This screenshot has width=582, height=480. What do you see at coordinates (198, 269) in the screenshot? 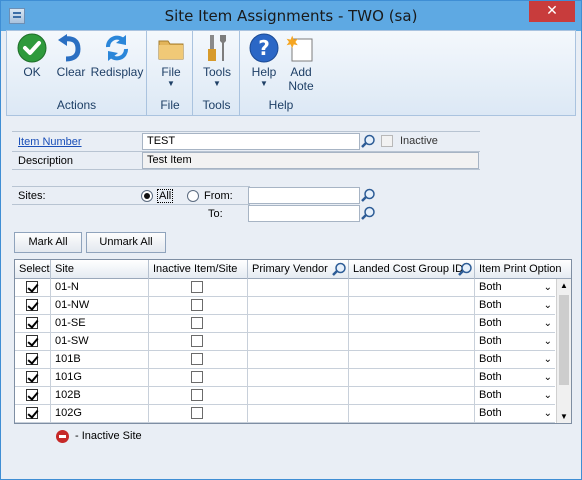
I see `column-header-inactive-item-site: Inactive Item/Site` at bounding box center [198, 269].